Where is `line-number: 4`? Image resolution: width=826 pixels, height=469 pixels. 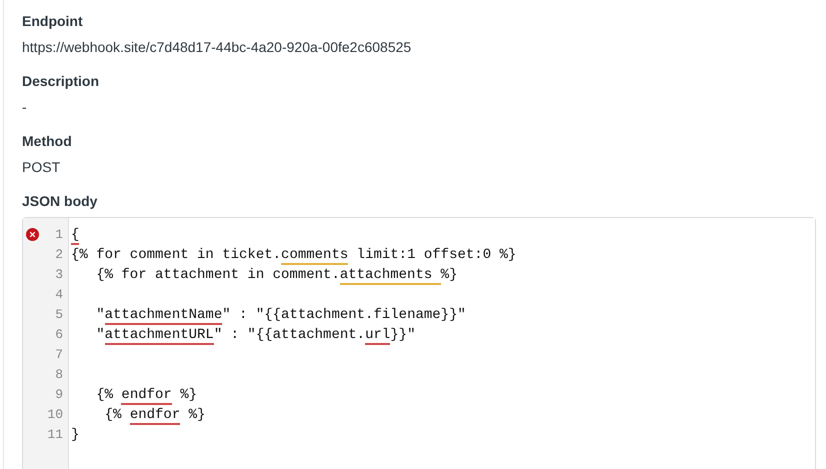 line-number: 4 is located at coordinates (59, 294).